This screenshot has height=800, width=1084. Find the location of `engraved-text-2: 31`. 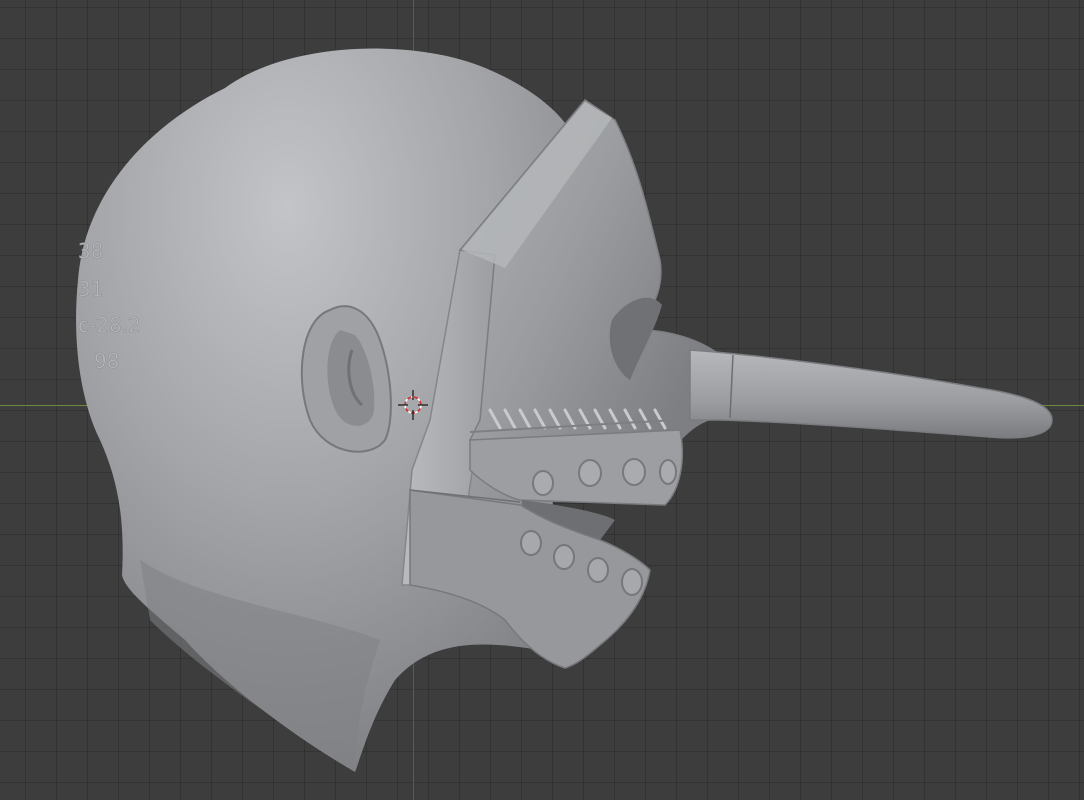

engraved-text-2: 31 is located at coordinates (90, 289).